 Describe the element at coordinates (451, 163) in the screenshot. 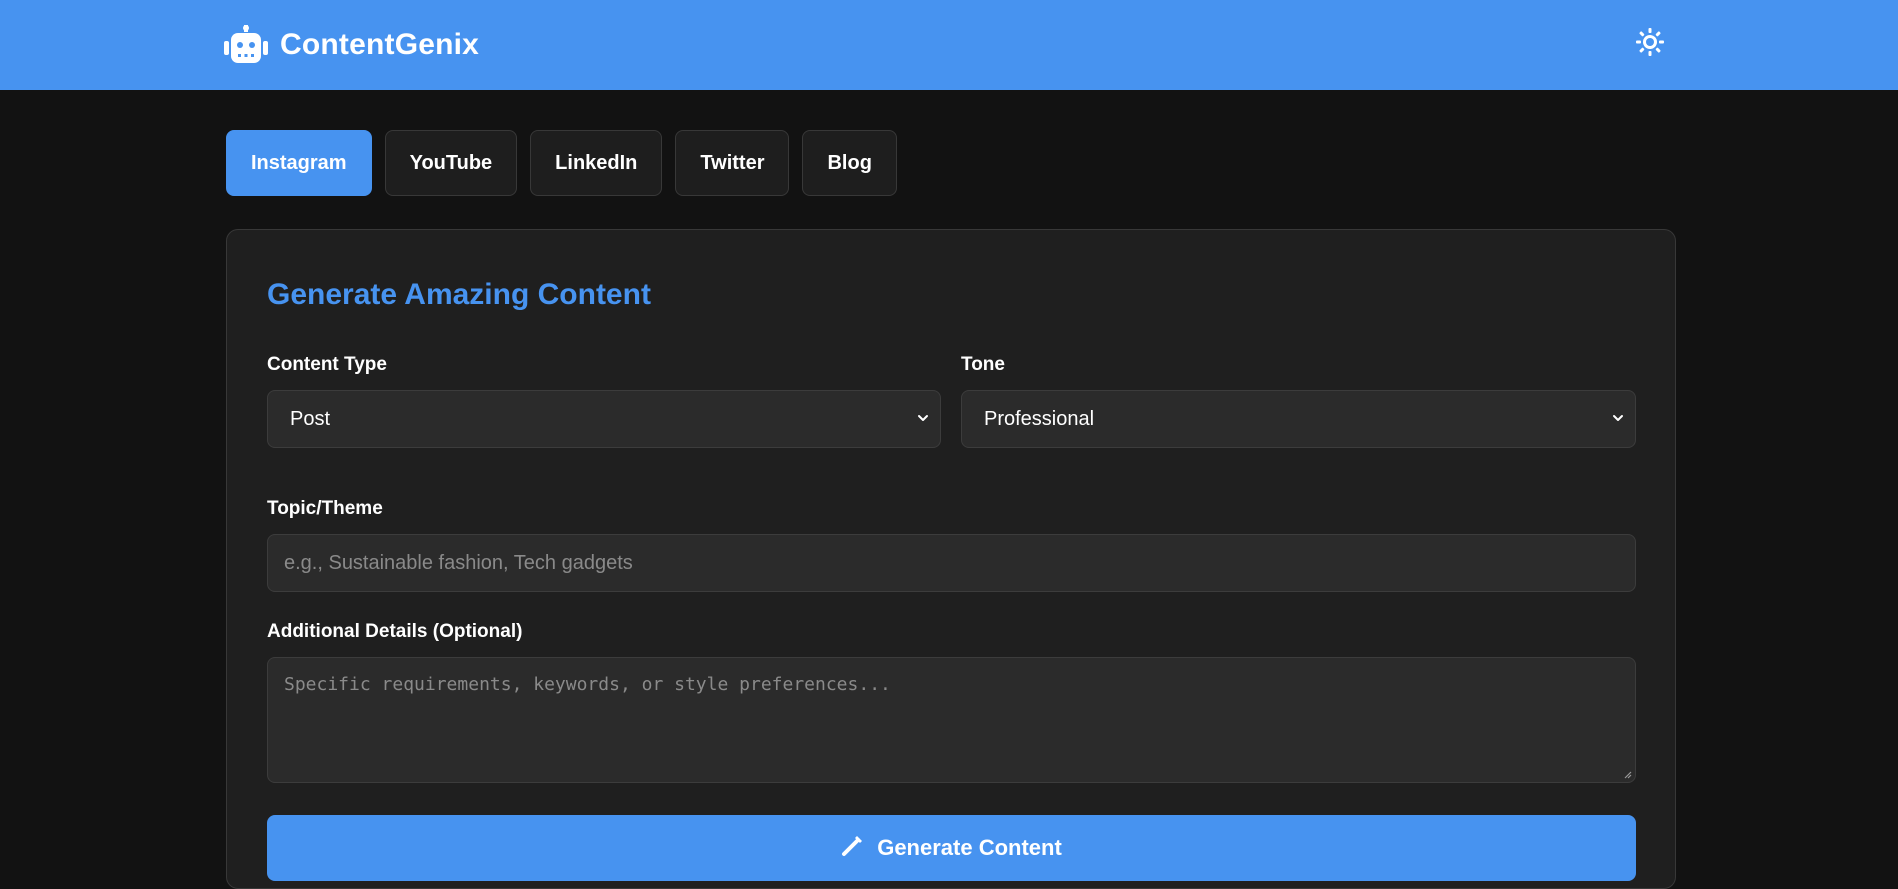

I see `tab-youtube: YouTube` at that location.